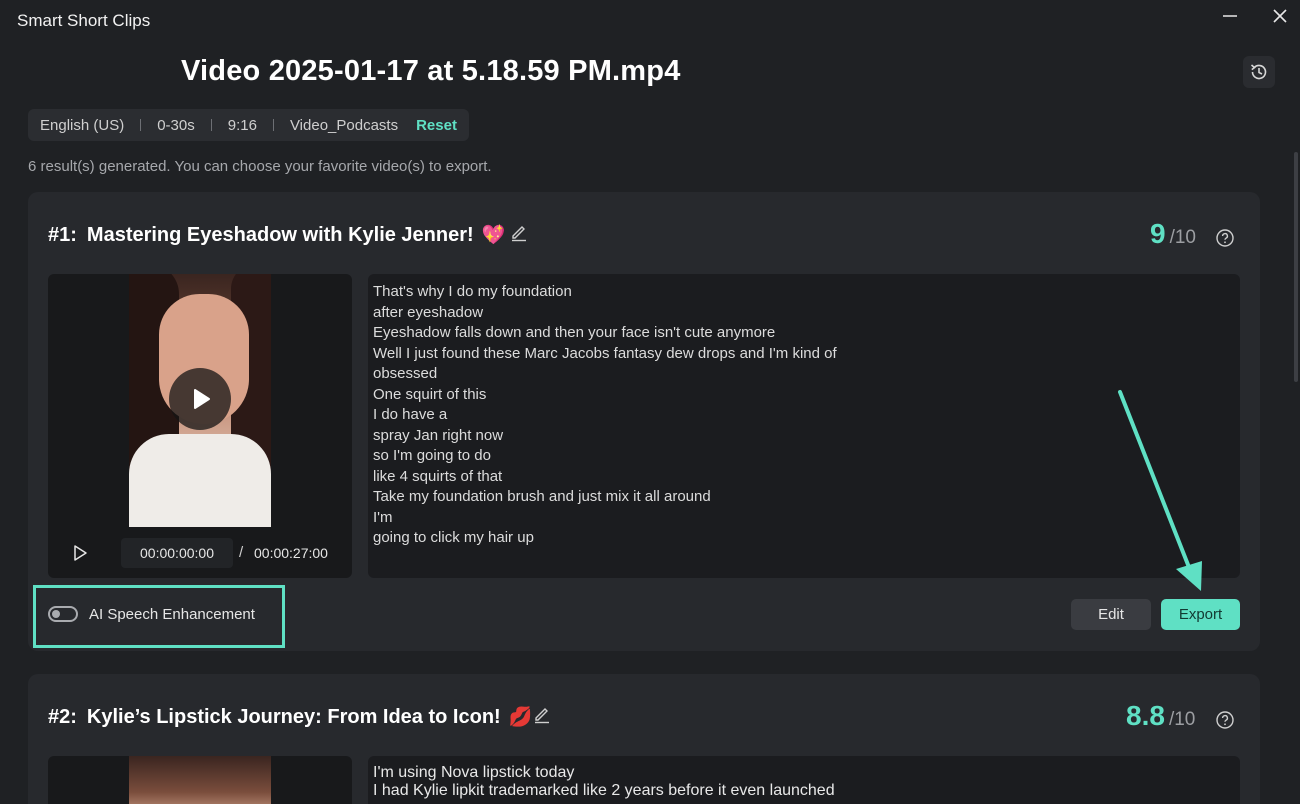 The height and width of the screenshot is (804, 1300). What do you see at coordinates (472, 291) in the screenshot?
I see `transcript-line: That's why I do my foundation` at bounding box center [472, 291].